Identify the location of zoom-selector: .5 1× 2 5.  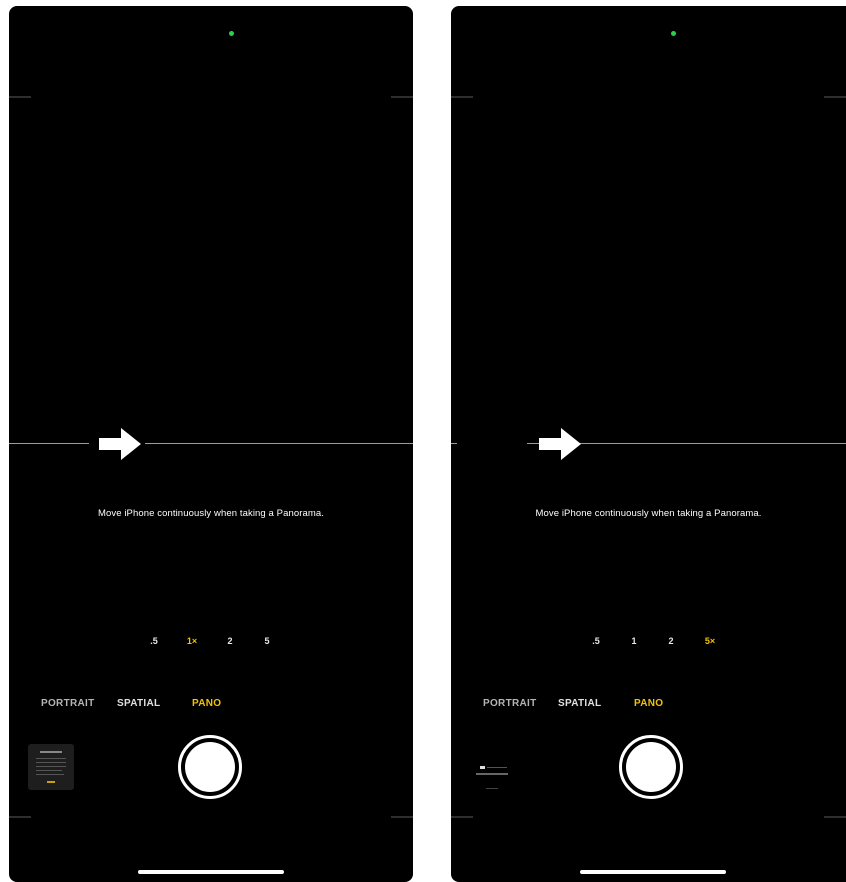
(211, 643).